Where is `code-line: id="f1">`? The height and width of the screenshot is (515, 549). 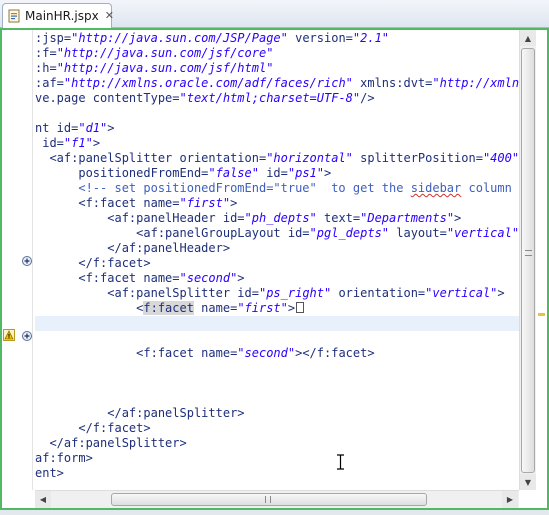 code-line: id="f1"> is located at coordinates (67, 143).